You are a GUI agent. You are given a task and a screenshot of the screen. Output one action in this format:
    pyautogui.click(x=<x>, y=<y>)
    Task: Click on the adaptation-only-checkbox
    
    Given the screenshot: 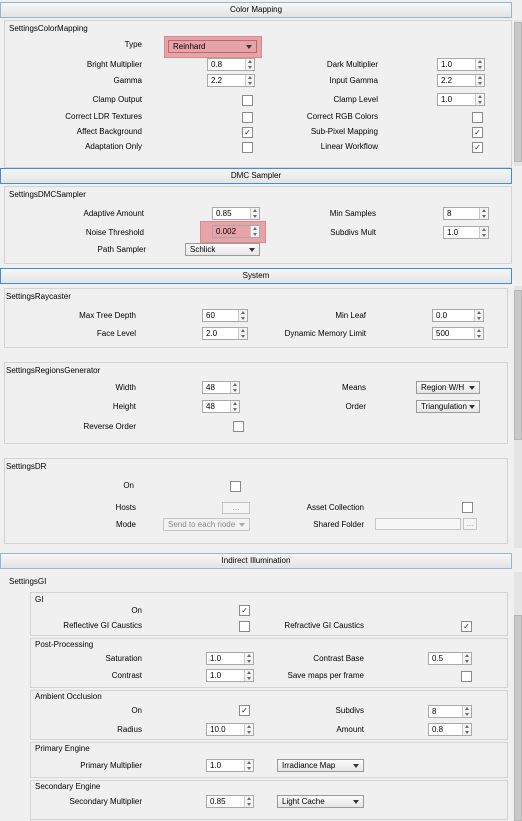 What is the action you would take?
    pyautogui.click(x=247, y=147)
    